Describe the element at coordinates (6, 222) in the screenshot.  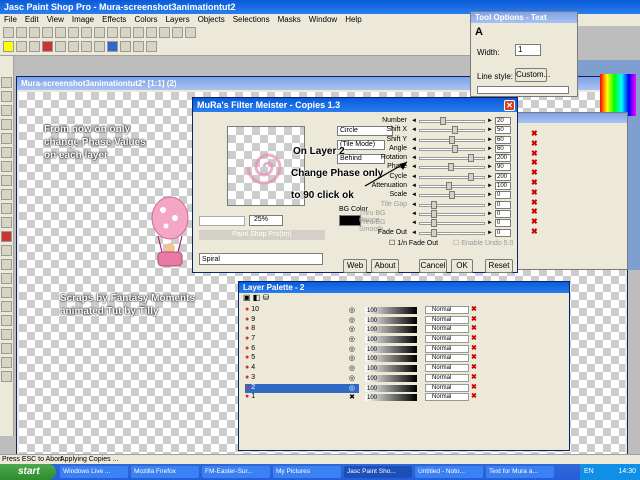
I see `clone-brush-icon` at that location.